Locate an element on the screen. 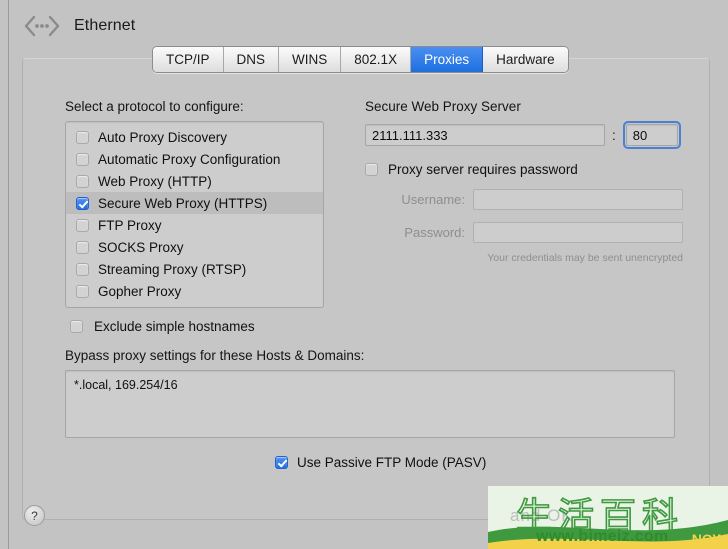 Image resolution: width=728 pixels, height=549 pixels. protocol-row-socks-proxy: SOCKS Proxy is located at coordinates (194, 247).